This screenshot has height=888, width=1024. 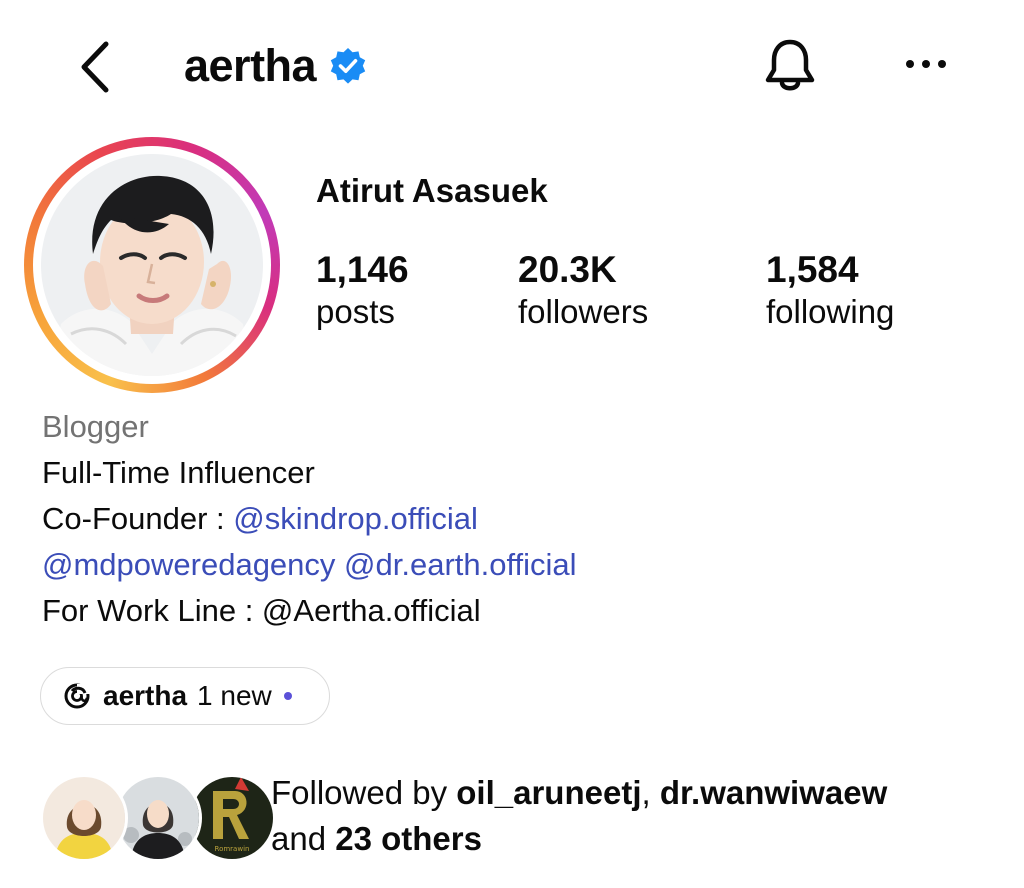 I want to click on profile-avatar, so click(x=152, y=265).